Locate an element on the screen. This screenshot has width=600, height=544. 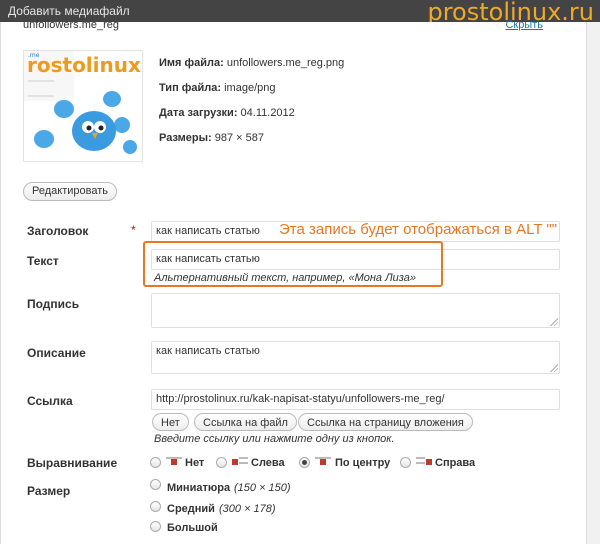
dialog-title: Добавить медиафайл is located at coordinates (69, 11).